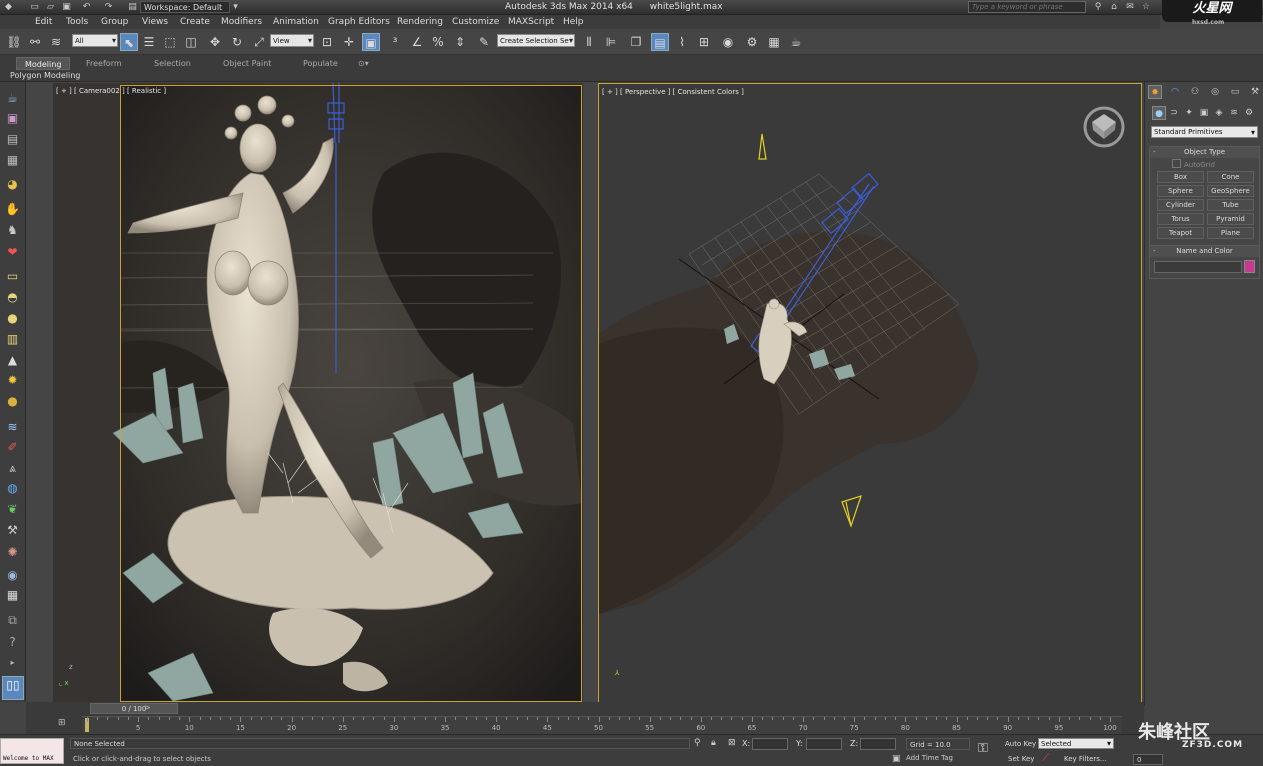 Image resolution: width=1263 pixels, height=766 pixels. Describe the element at coordinates (12, 401) in the screenshot. I see `particle-icon: ●` at that location.